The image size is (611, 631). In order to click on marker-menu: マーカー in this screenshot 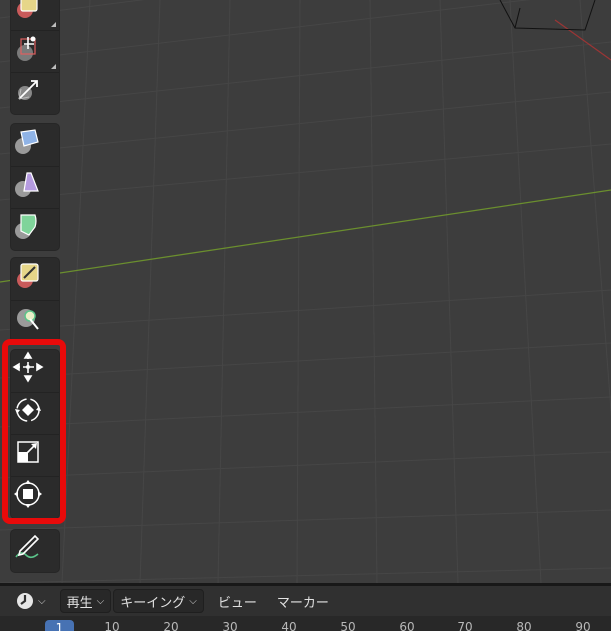, I will do `click(303, 601)`.